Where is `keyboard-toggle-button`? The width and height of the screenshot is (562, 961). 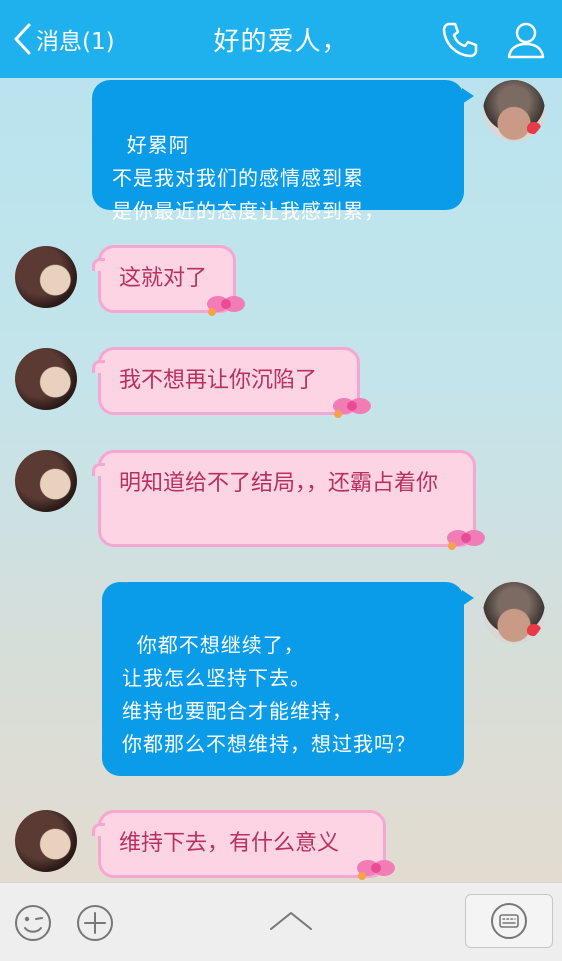 keyboard-toggle-button is located at coordinates (509, 921).